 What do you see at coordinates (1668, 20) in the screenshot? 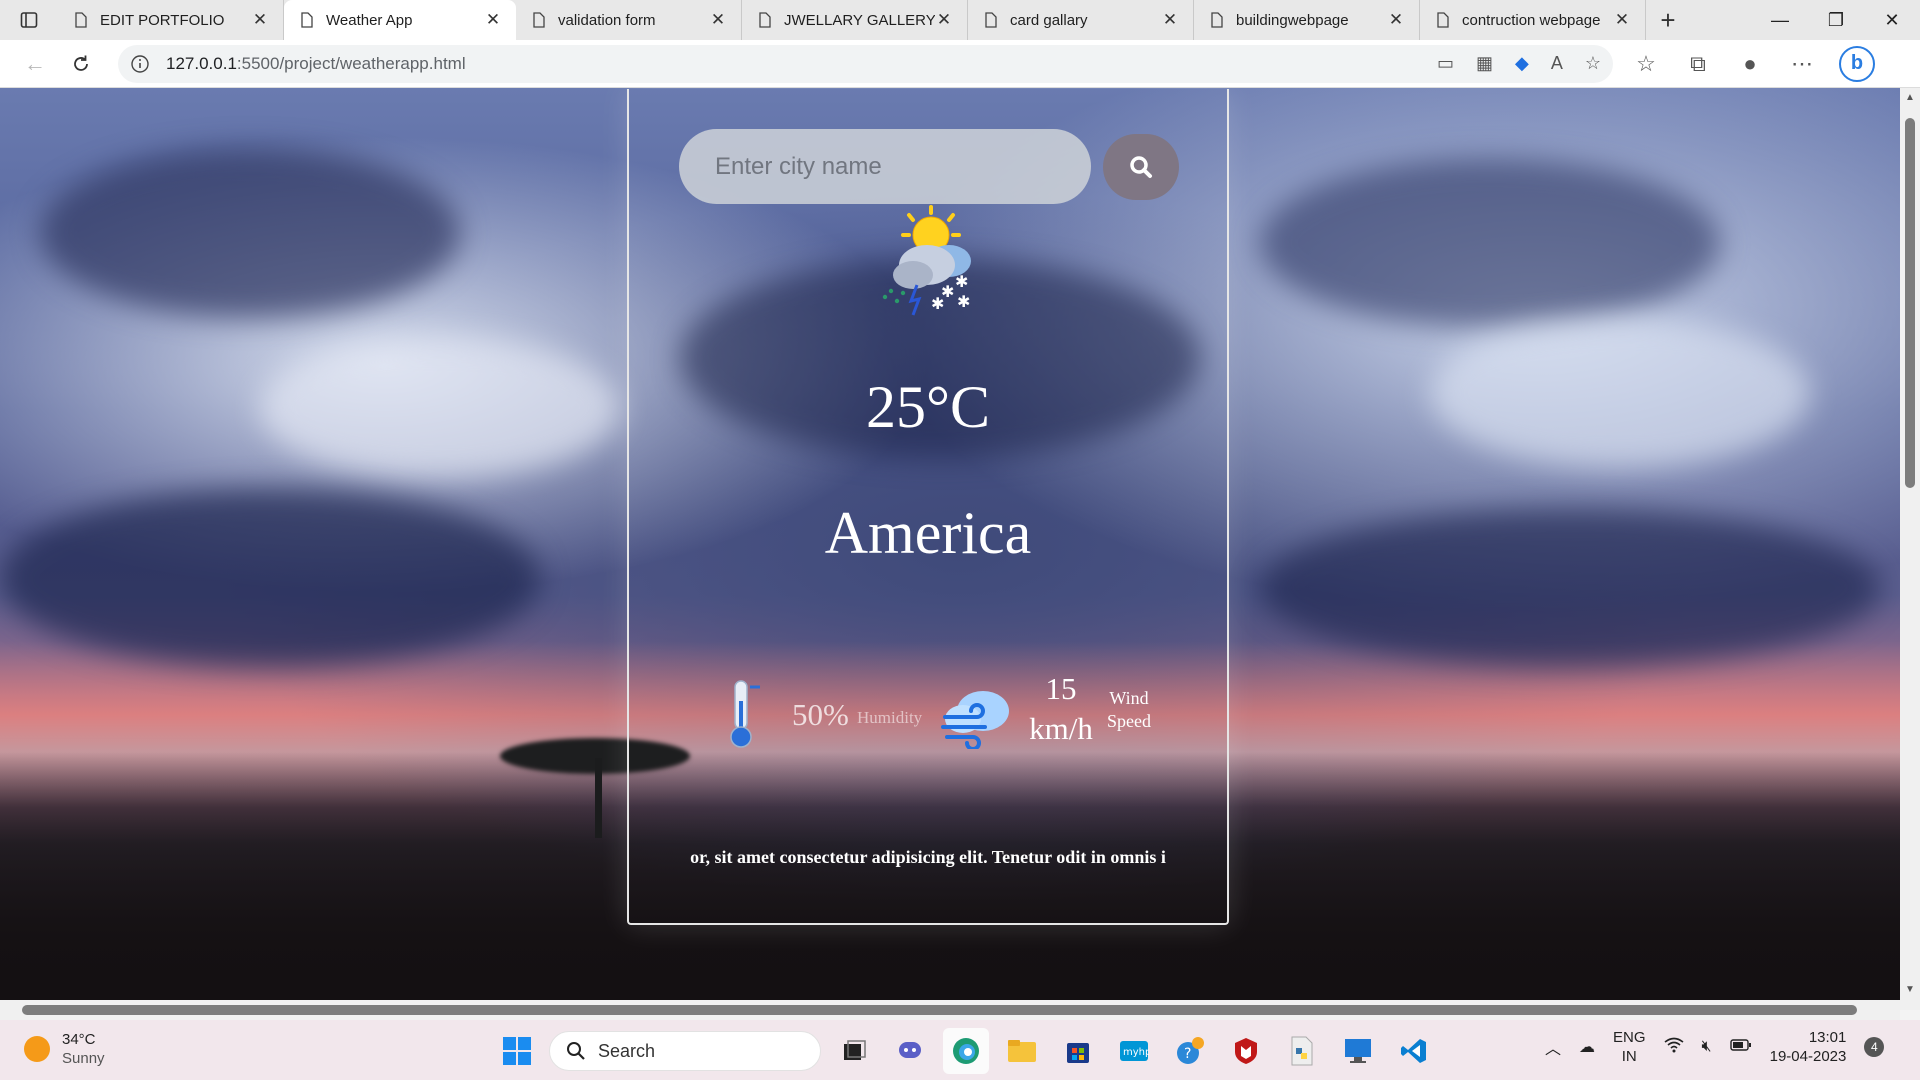
I see `new-tab-button: +` at bounding box center [1668, 20].